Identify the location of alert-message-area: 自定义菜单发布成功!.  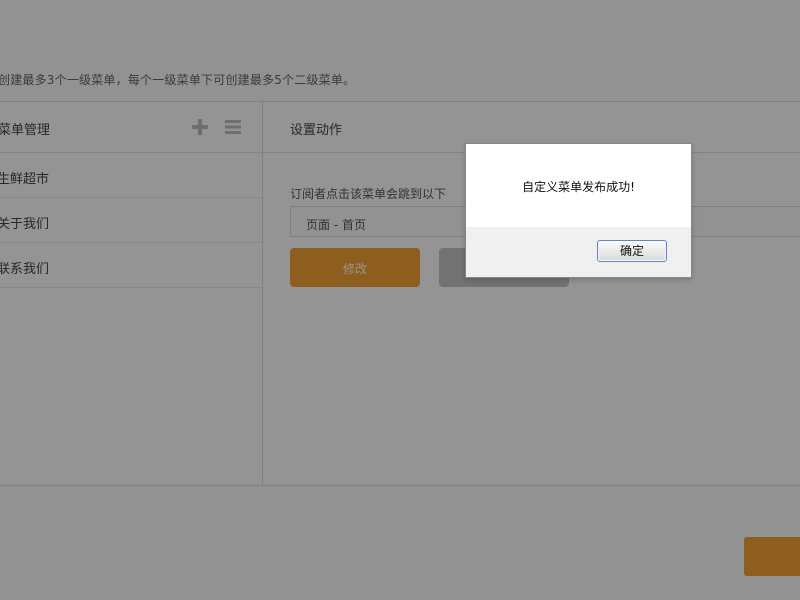
(578, 185).